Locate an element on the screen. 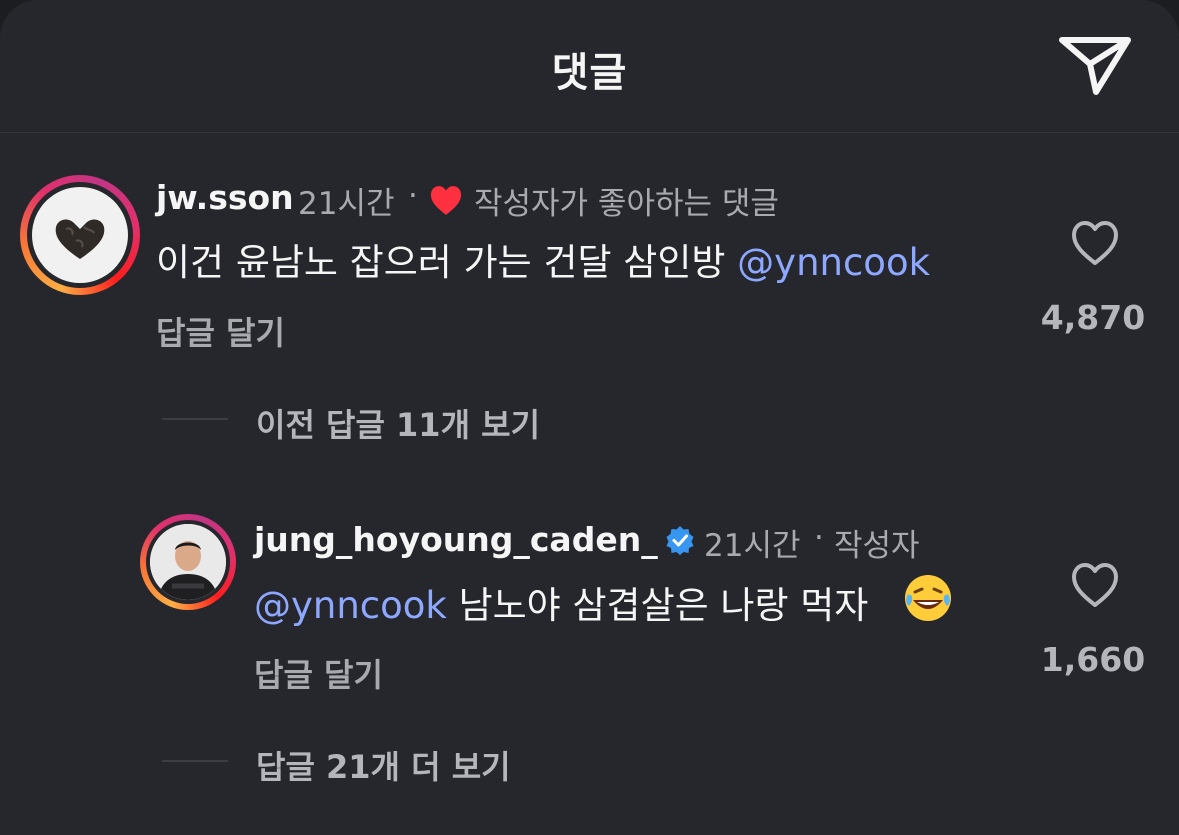 The image size is (1179, 835). truffle-heart-image is located at coordinates (80, 239).